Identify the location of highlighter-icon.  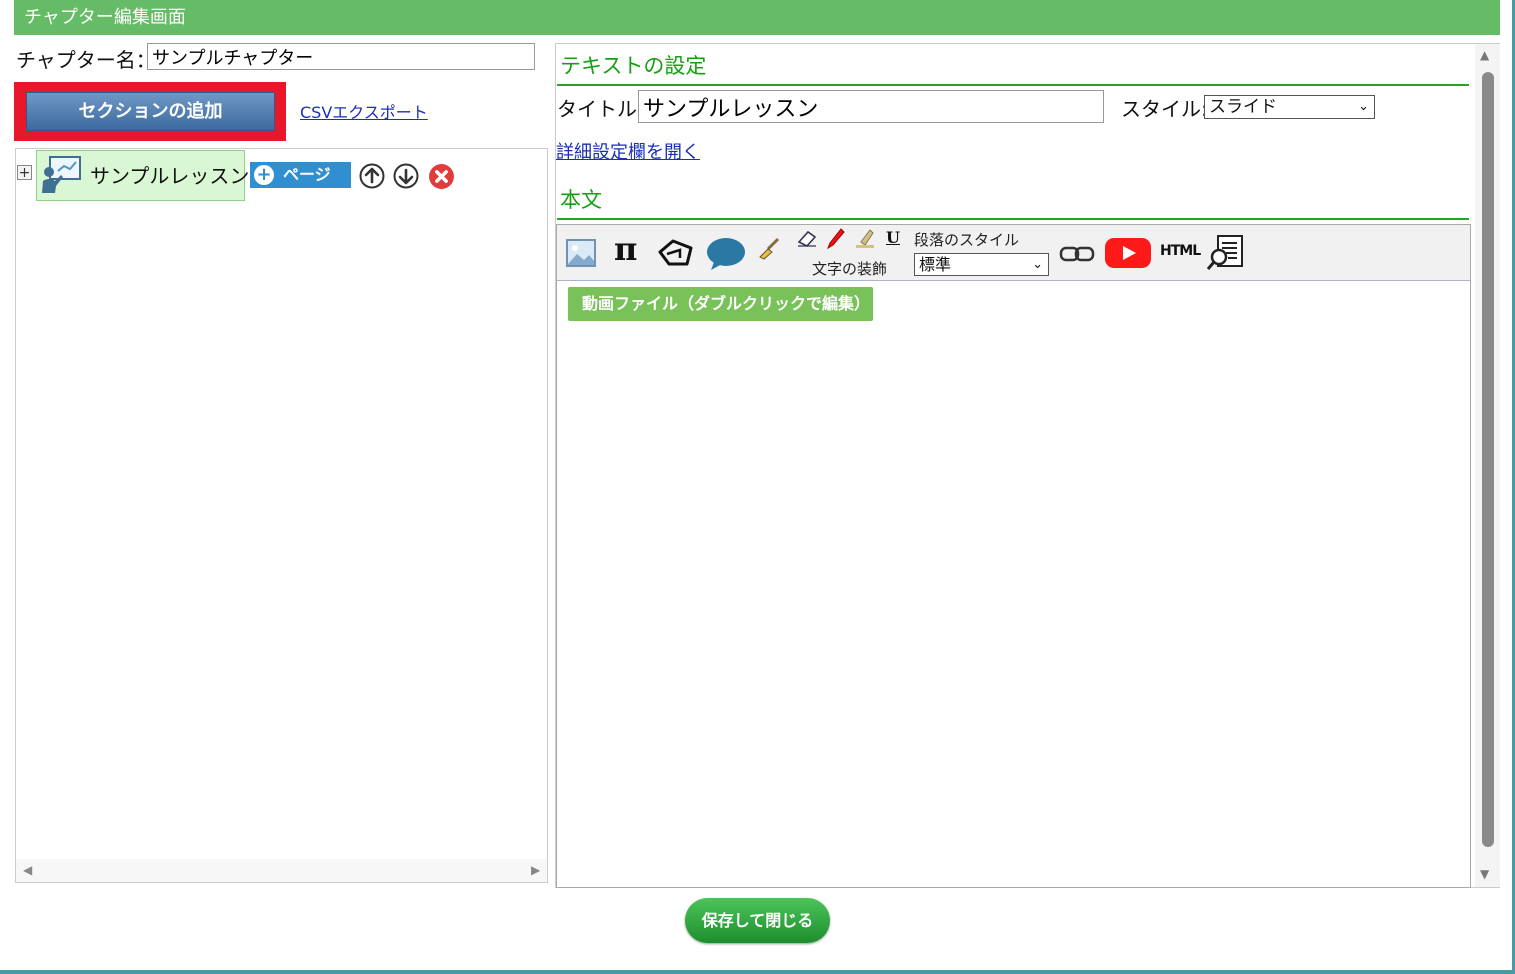
(865, 241).